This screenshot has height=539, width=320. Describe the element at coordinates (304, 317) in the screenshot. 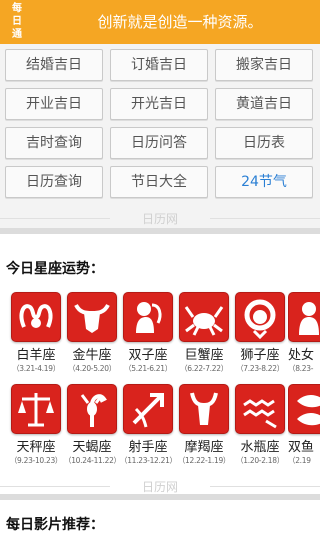

I see `virgo-icon` at that location.